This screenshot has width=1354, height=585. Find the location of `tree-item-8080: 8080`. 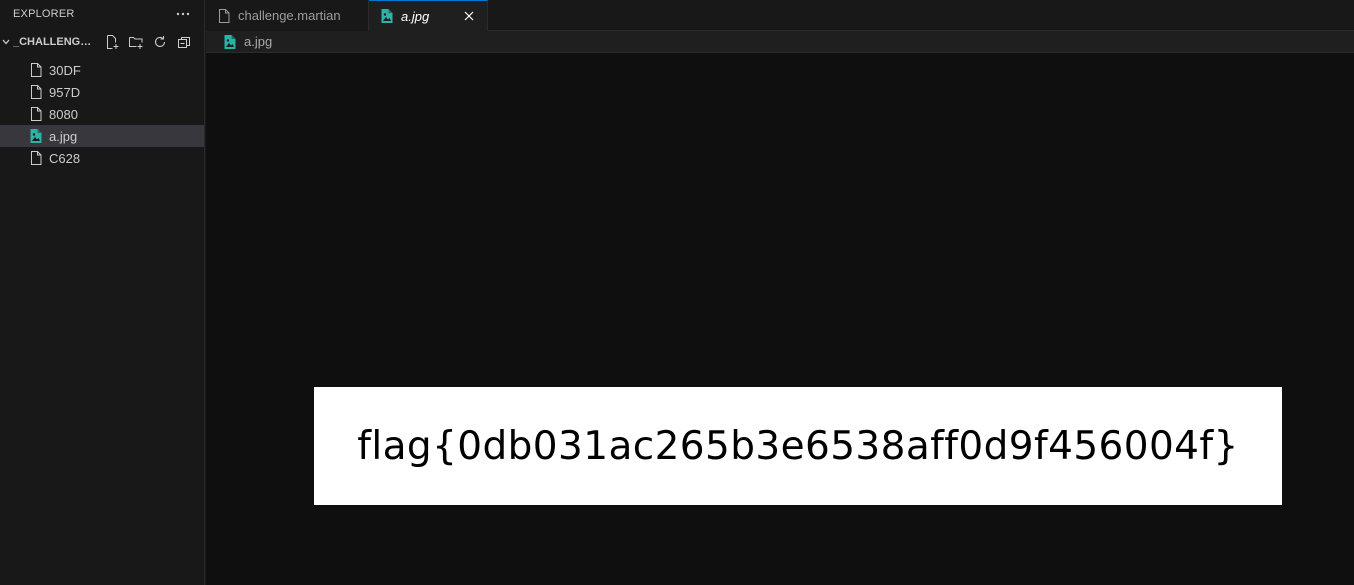

tree-item-8080: 8080 is located at coordinates (102, 114).